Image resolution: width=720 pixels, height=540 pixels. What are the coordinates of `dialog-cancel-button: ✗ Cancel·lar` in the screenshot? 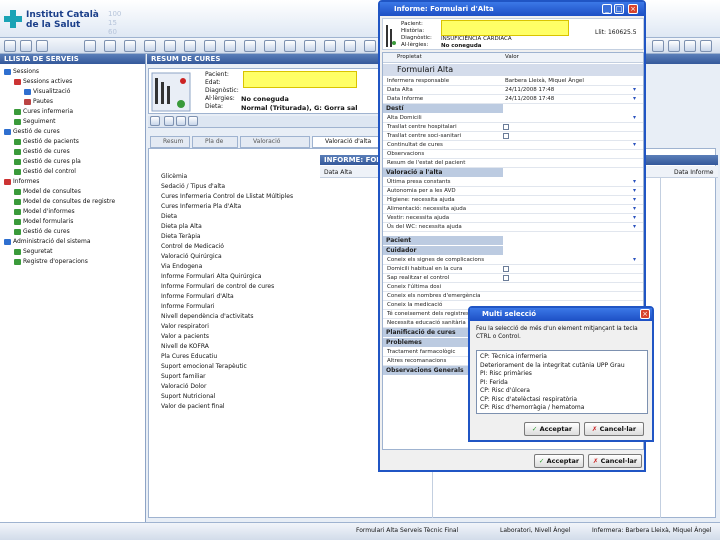 It's located at (614, 429).